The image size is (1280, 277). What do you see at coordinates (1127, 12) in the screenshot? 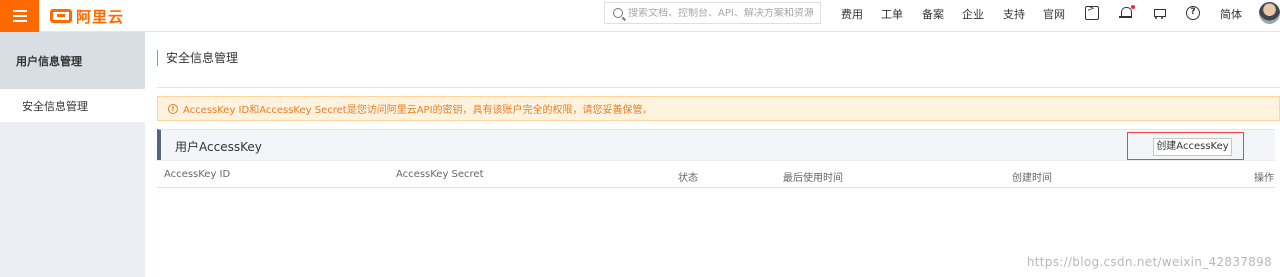
I see `bell-icon` at bounding box center [1127, 12].